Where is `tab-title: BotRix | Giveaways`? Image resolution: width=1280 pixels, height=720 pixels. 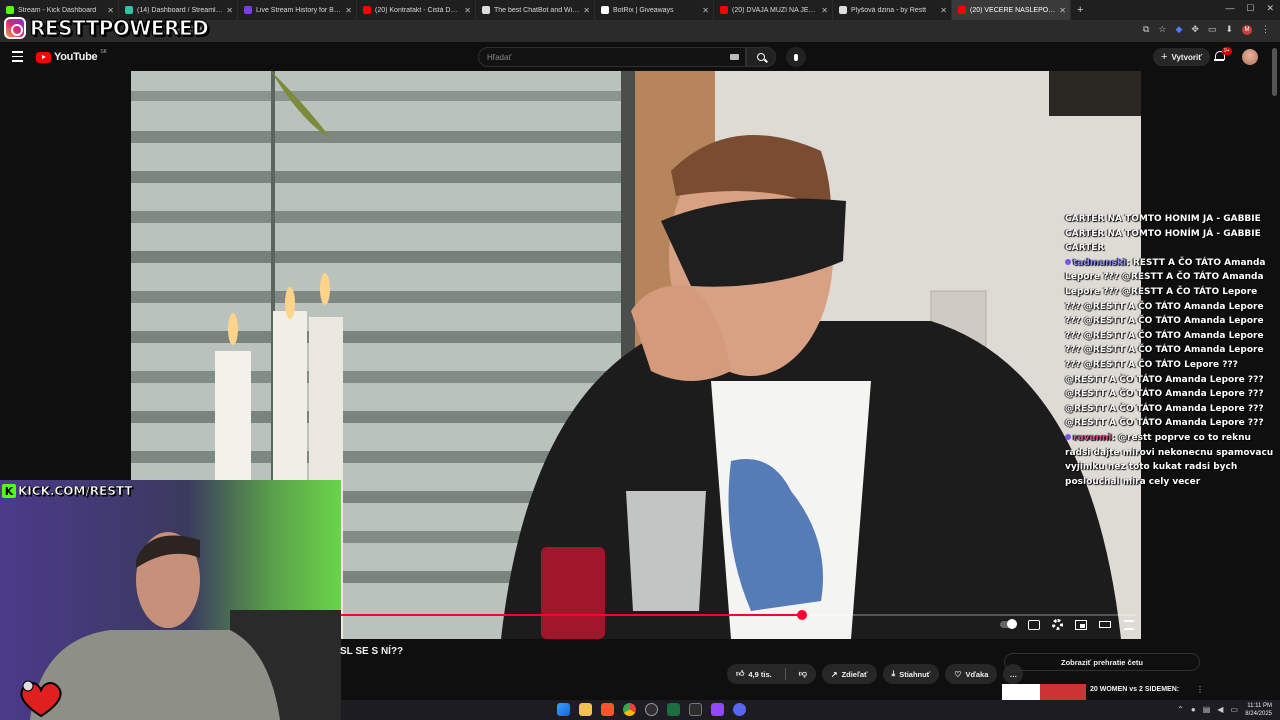
tab-title: BotRix | Giveaways is located at coordinates (643, 10).